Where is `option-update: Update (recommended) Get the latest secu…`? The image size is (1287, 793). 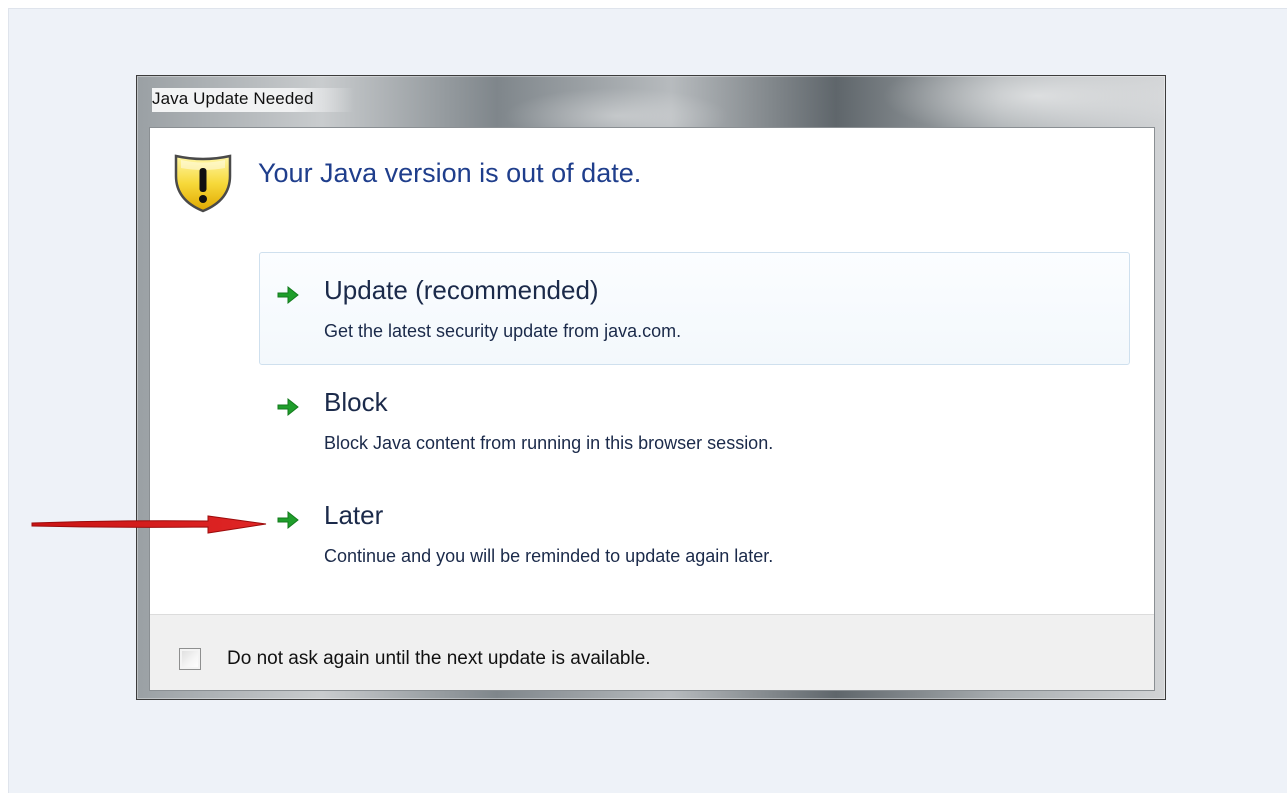
option-update: Update (recommended) Get the latest secu… is located at coordinates (694, 308).